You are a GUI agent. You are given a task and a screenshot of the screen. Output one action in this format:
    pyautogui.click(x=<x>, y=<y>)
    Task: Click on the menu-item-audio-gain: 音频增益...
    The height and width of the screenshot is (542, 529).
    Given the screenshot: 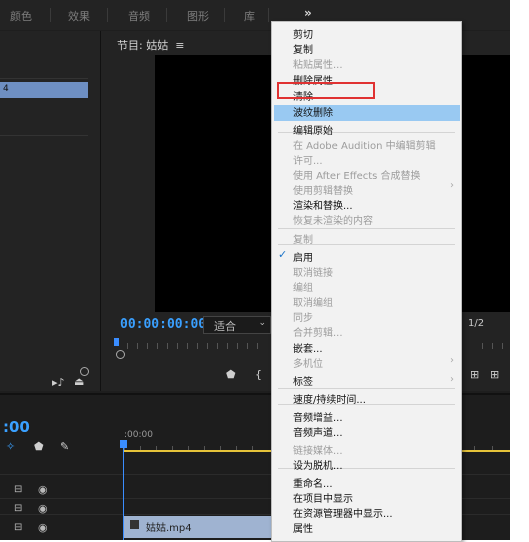 What is the action you would take?
    pyautogui.click(x=318, y=416)
    